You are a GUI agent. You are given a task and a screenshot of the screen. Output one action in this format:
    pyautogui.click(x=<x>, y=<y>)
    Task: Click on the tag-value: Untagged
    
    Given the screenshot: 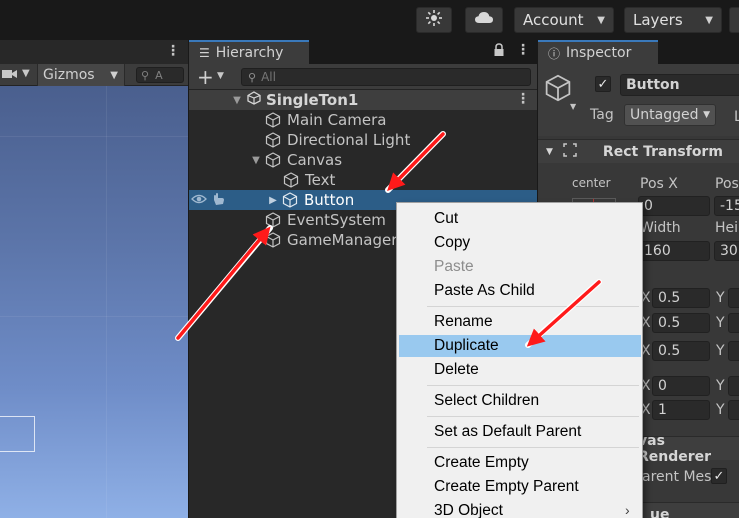 What is the action you would take?
    pyautogui.click(x=664, y=115)
    